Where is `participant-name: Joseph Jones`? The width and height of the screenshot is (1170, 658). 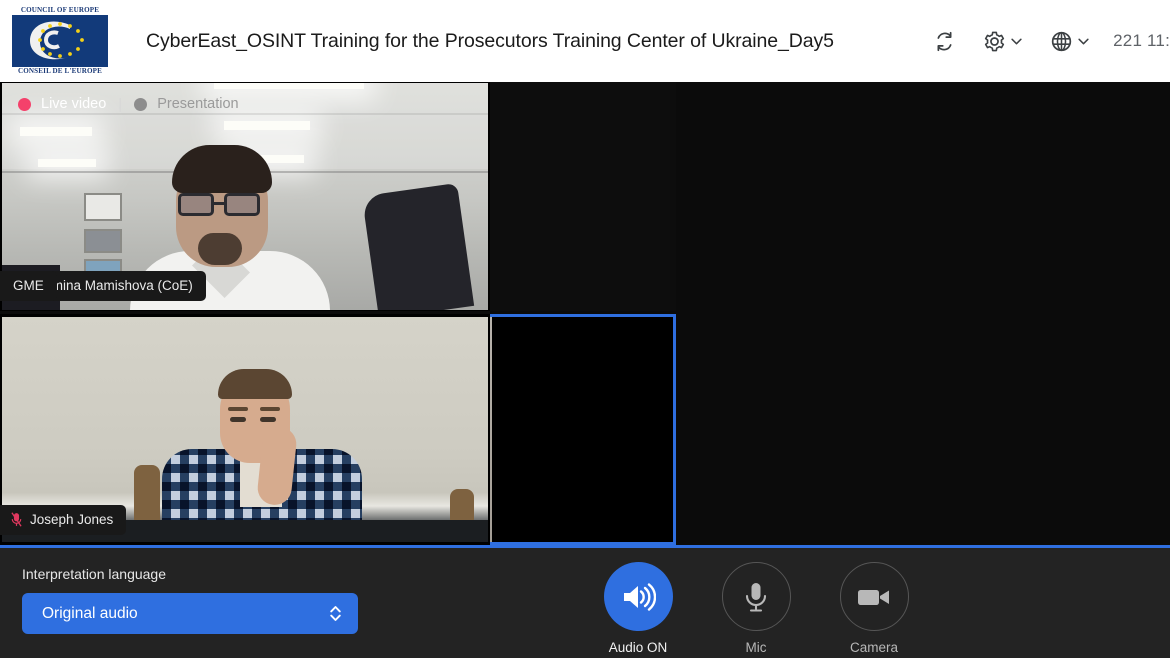
participant-name: Joseph Jones is located at coordinates (72, 519).